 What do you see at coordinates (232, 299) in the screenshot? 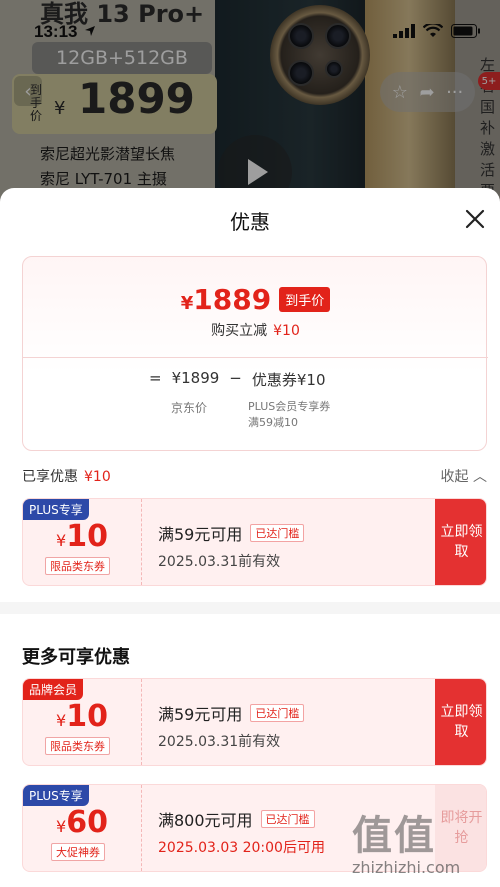
I see `final-price: 1889` at bounding box center [232, 299].